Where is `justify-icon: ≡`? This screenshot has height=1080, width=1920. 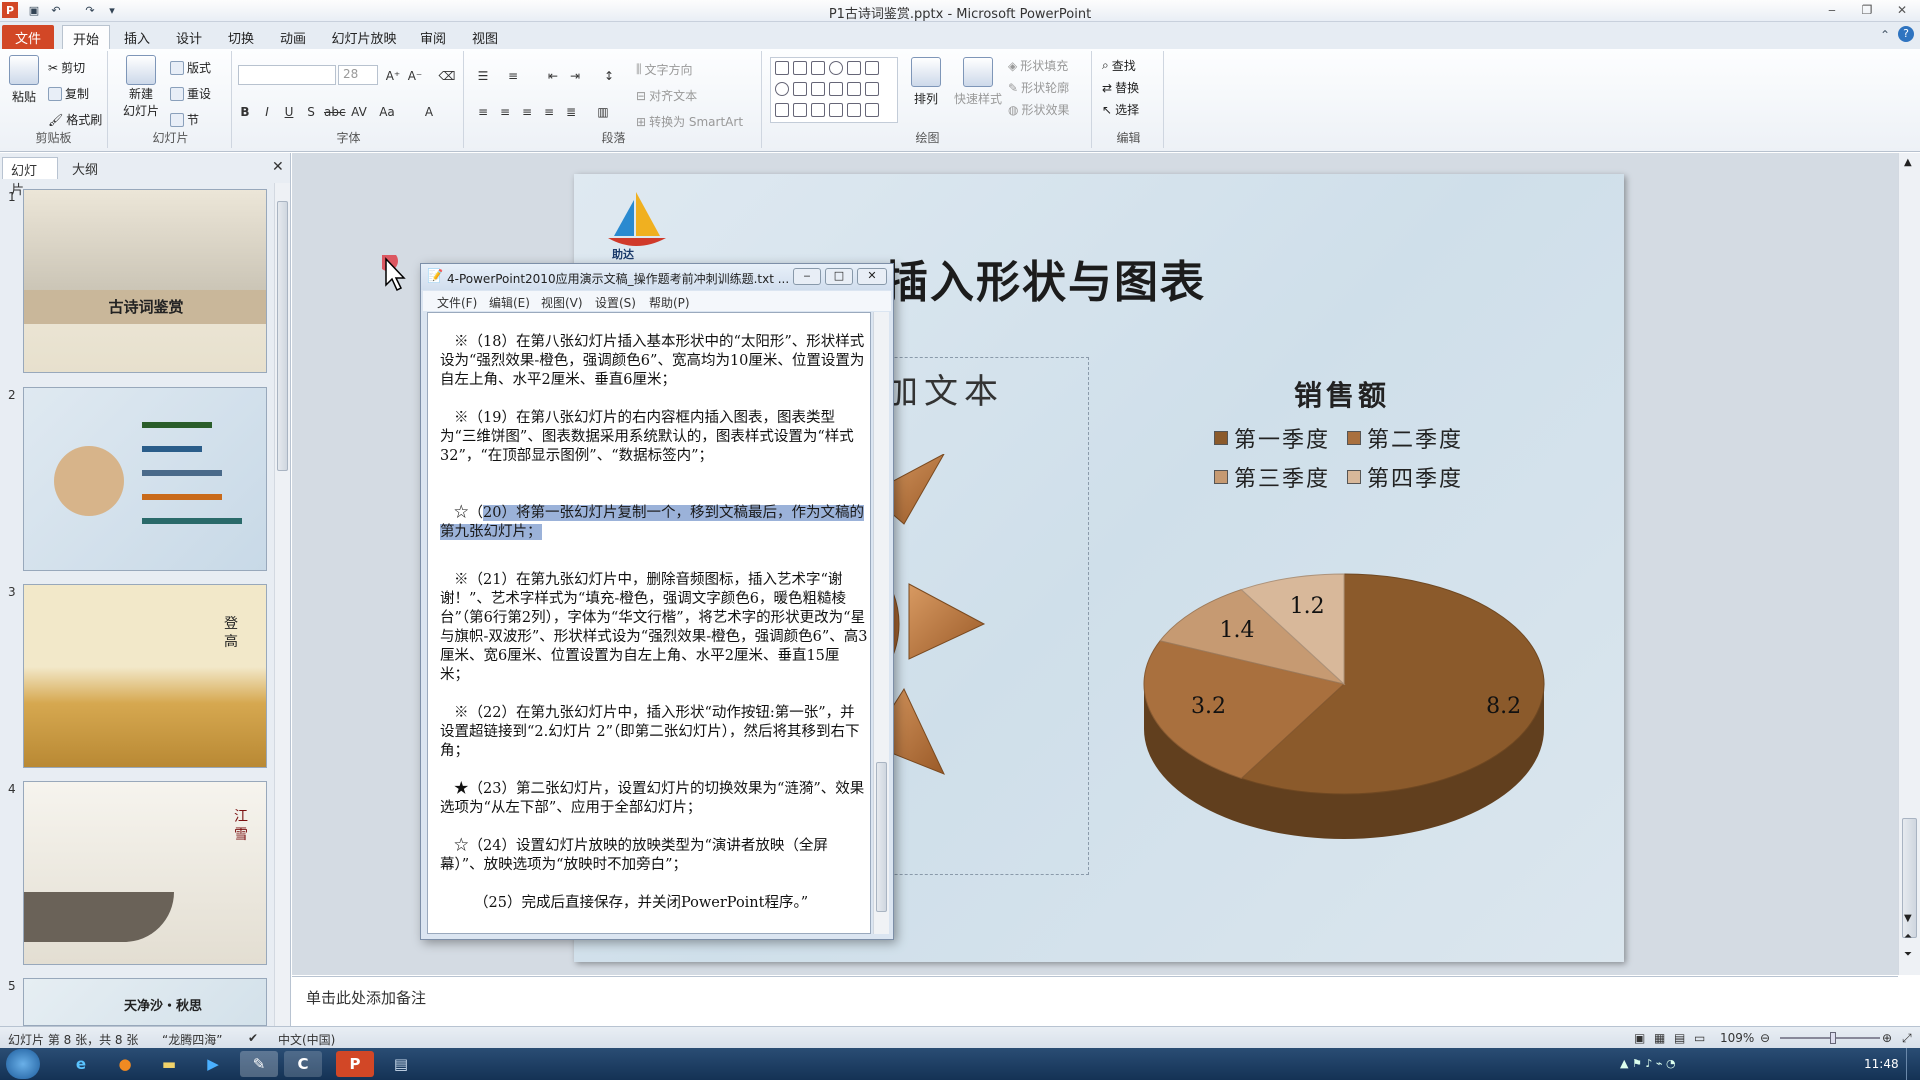
justify-icon: ≡ is located at coordinates (549, 112).